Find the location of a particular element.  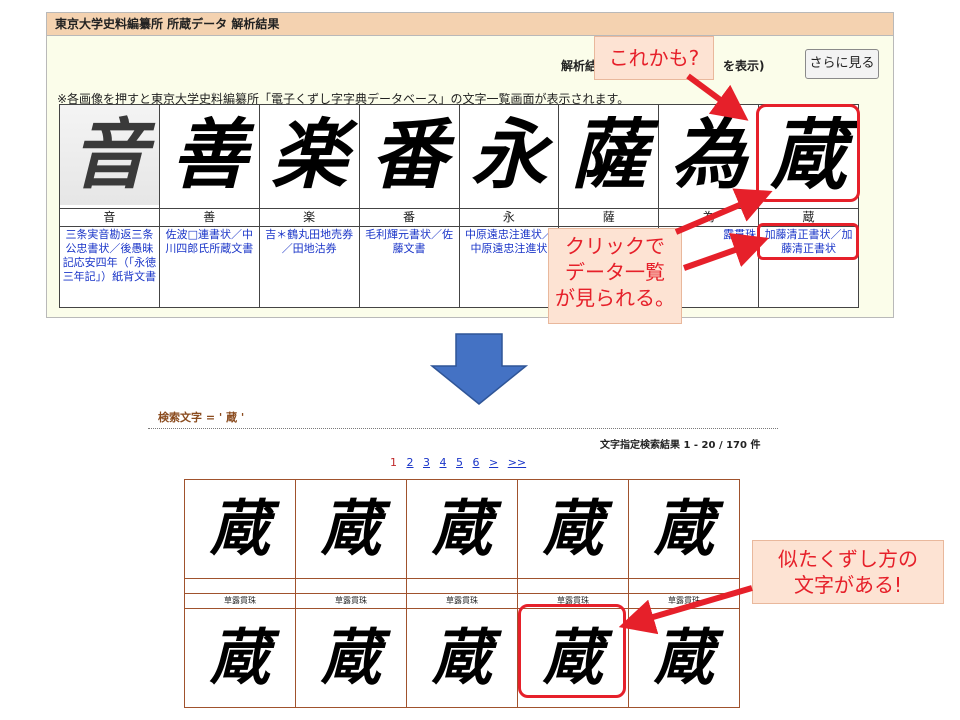

callout-similar-line: 似たくずし方の is located at coordinates (848, 559).